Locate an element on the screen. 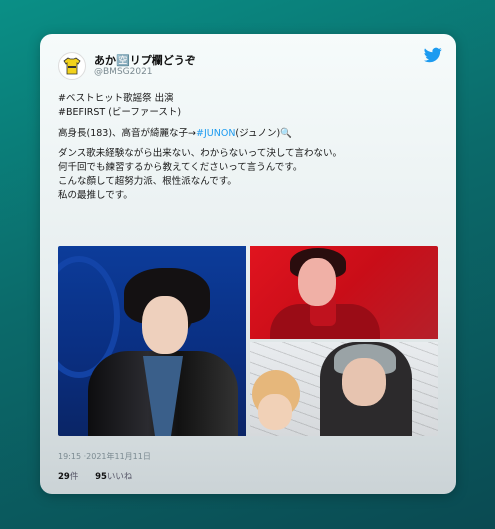  retweet-stat: 29件 is located at coordinates (68, 477).